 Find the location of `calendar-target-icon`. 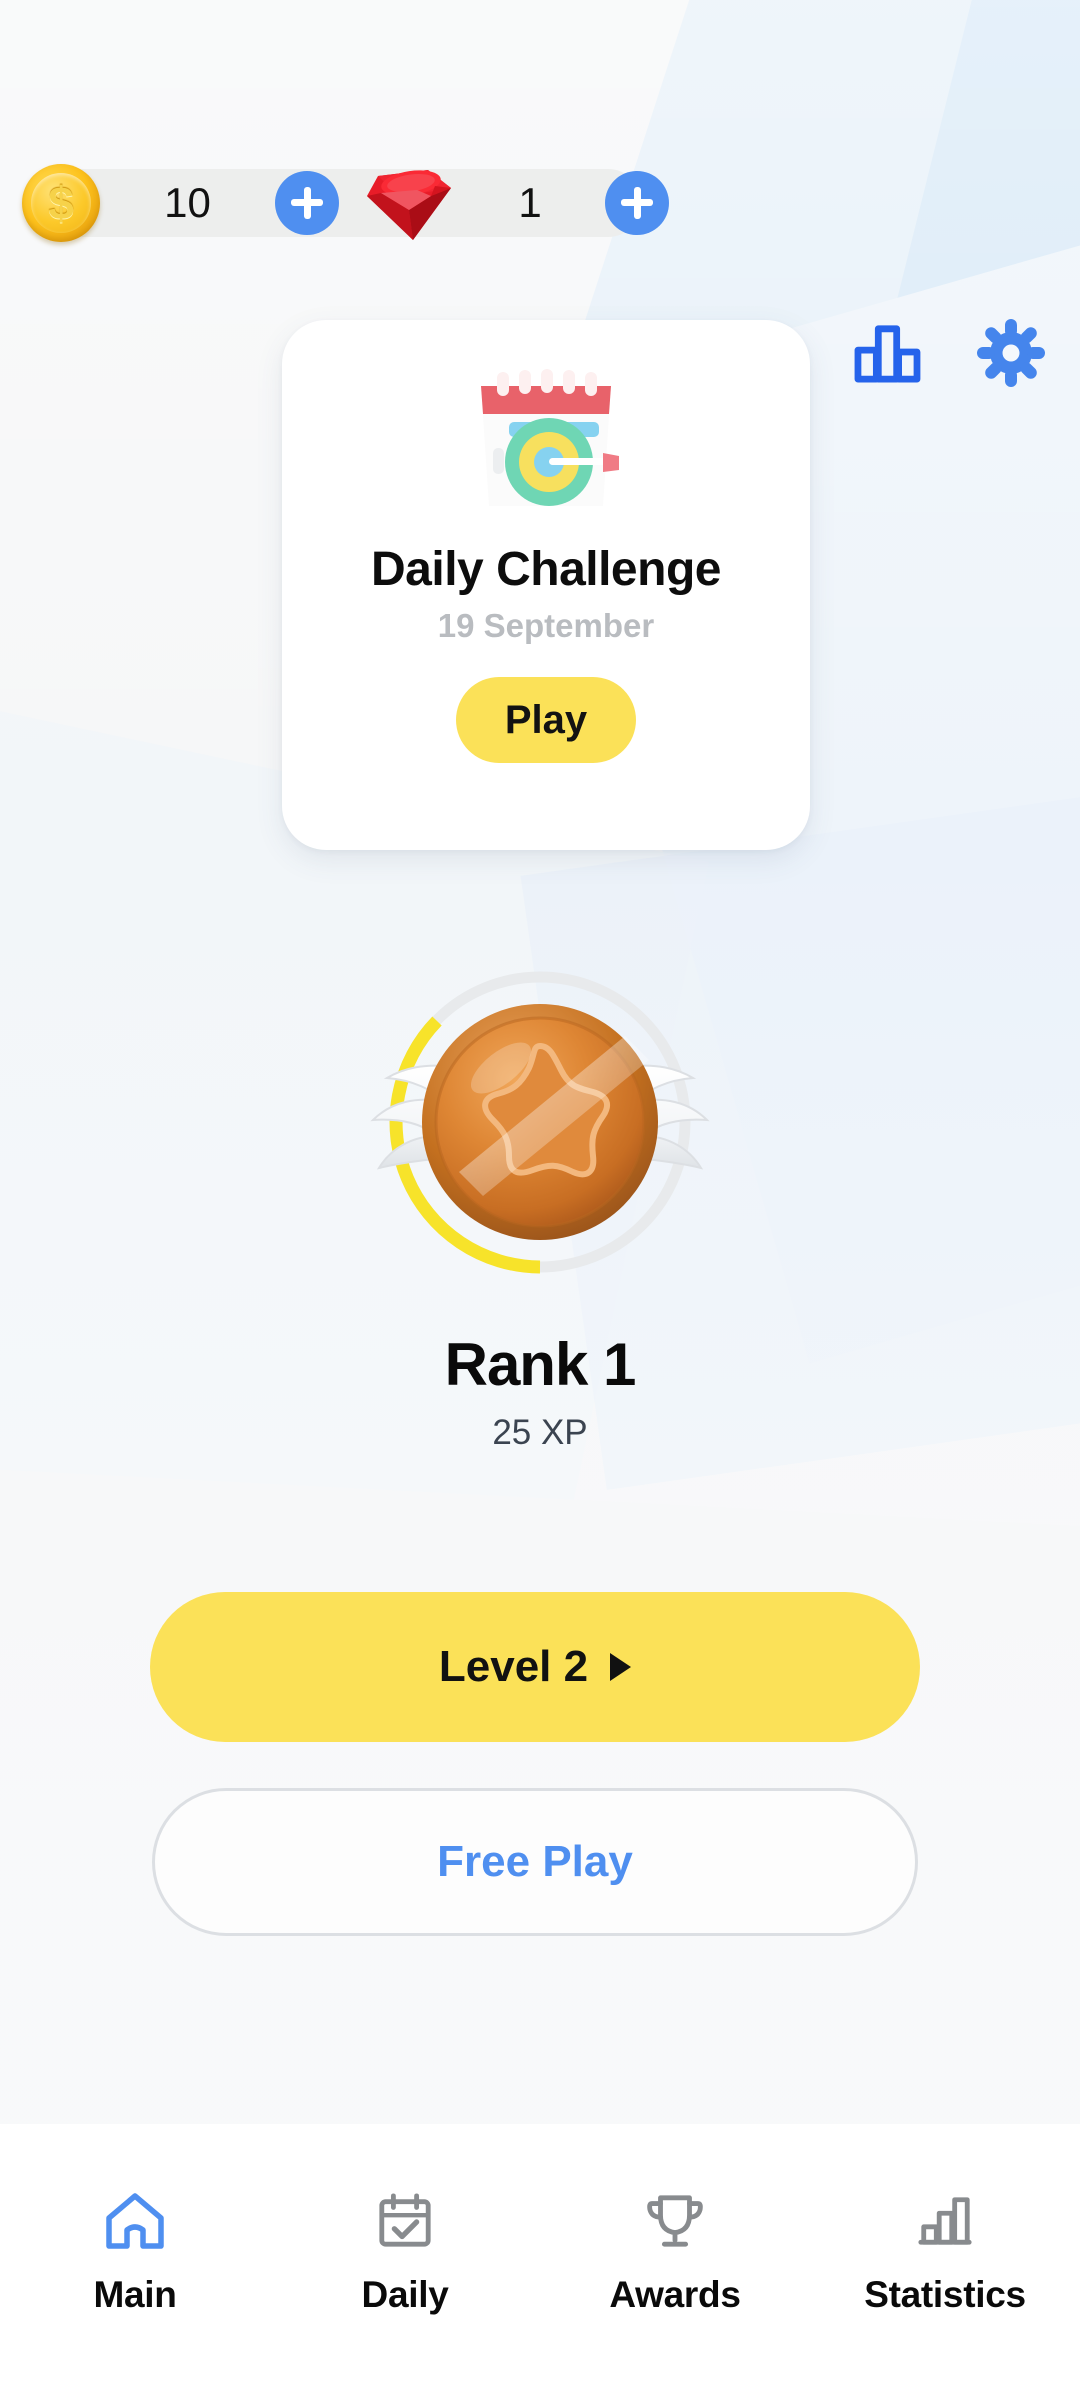

calendar-target-icon is located at coordinates (546, 441).